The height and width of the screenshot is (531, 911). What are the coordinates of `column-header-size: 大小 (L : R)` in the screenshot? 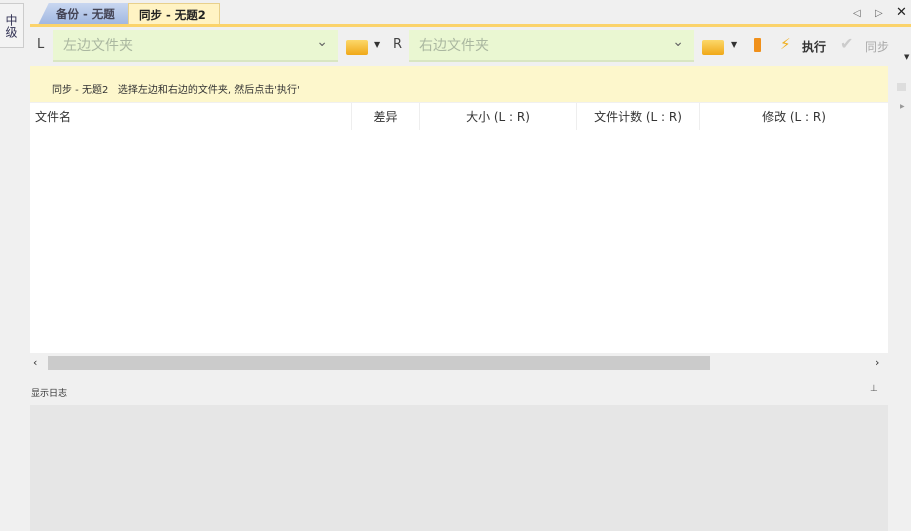 It's located at (498, 116).